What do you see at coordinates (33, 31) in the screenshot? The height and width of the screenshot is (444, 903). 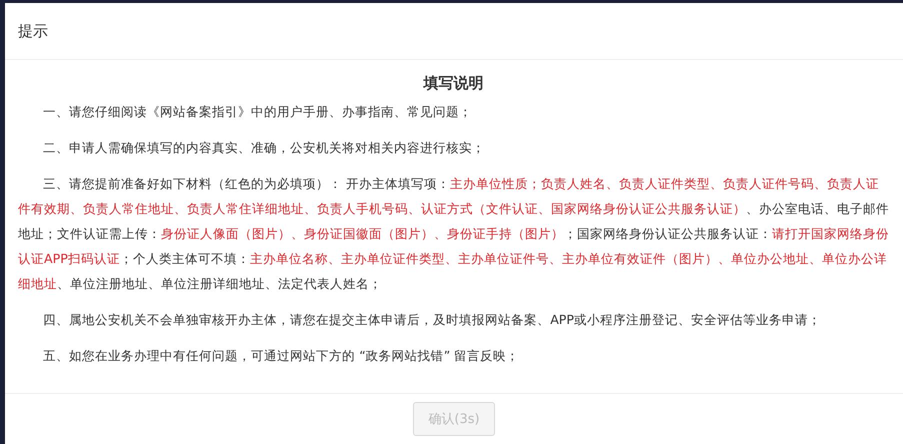 I see `dialog-title: 提示` at bounding box center [33, 31].